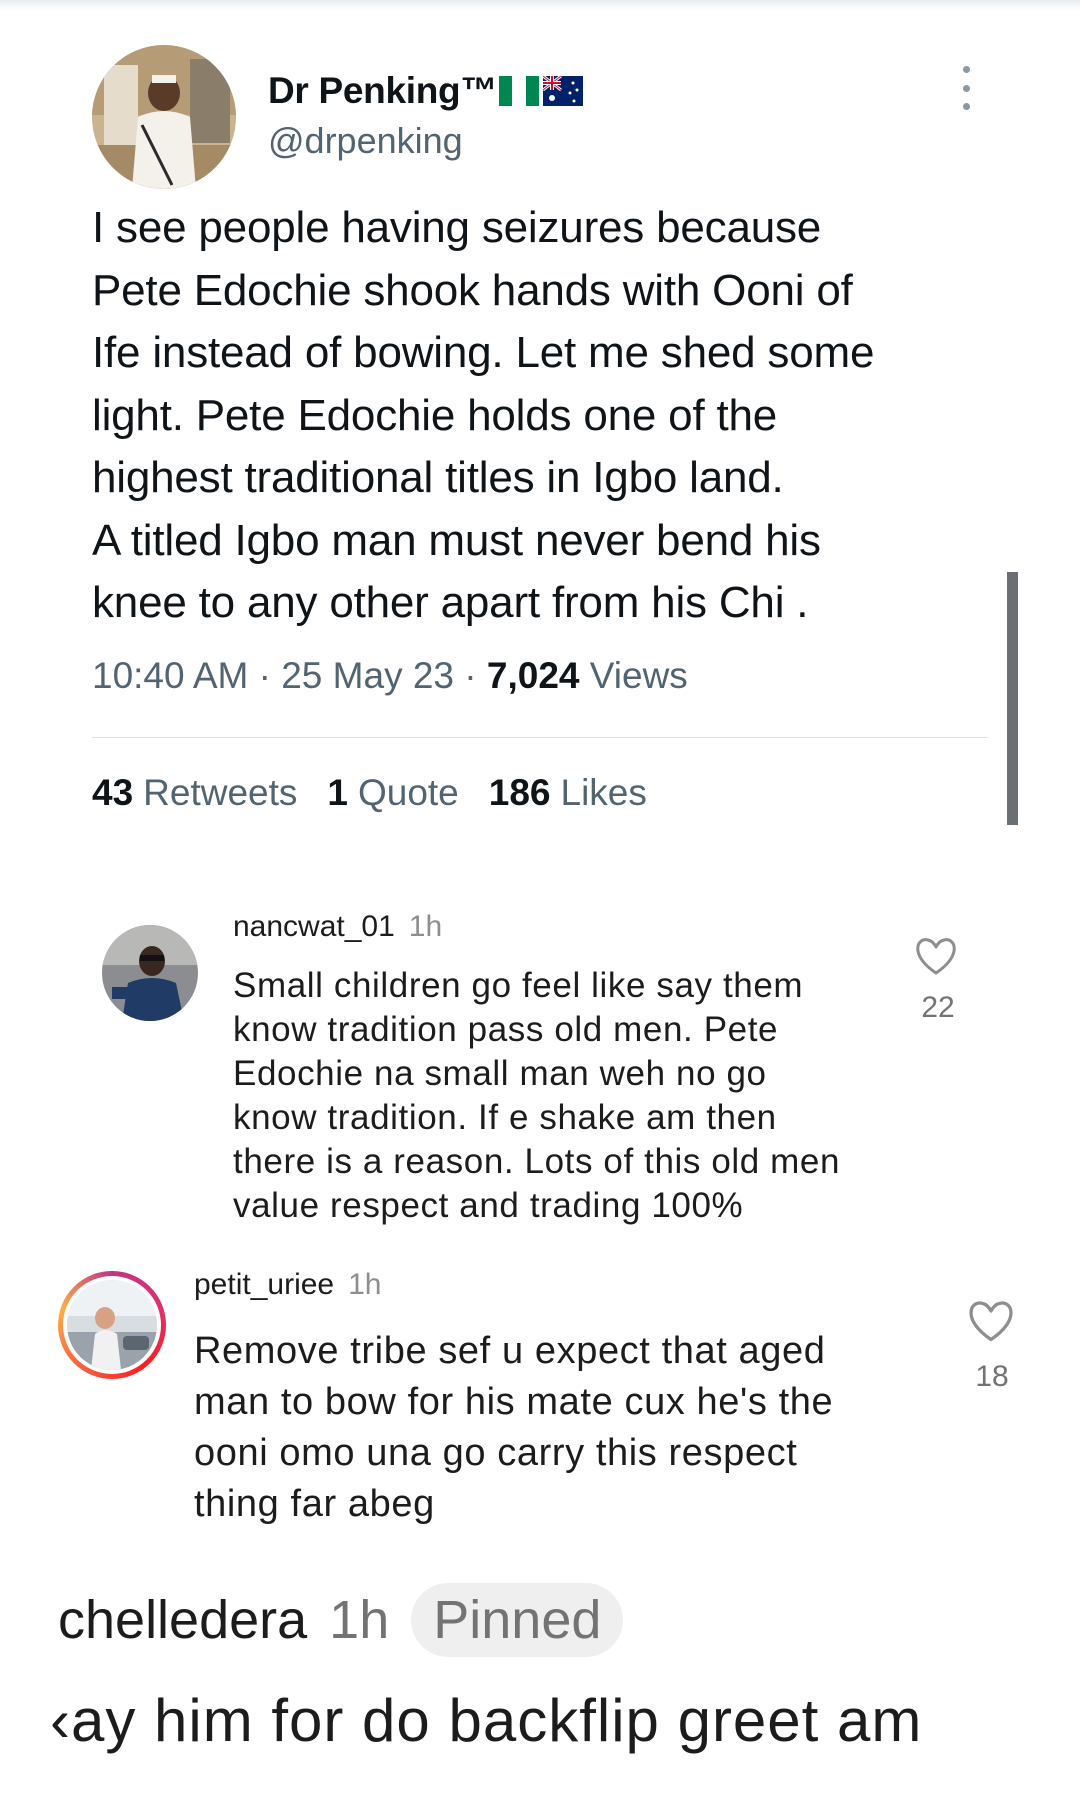  Describe the element at coordinates (992, 1376) in the screenshot. I see `comment-like-count: 18` at that location.